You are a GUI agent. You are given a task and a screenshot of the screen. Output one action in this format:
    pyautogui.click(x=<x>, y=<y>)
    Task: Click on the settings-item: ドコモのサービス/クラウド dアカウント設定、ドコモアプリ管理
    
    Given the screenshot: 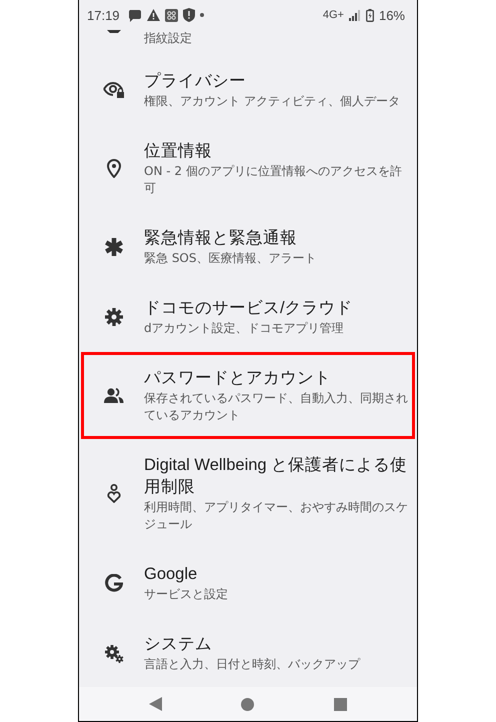 What is the action you would take?
    pyautogui.click(x=248, y=317)
    